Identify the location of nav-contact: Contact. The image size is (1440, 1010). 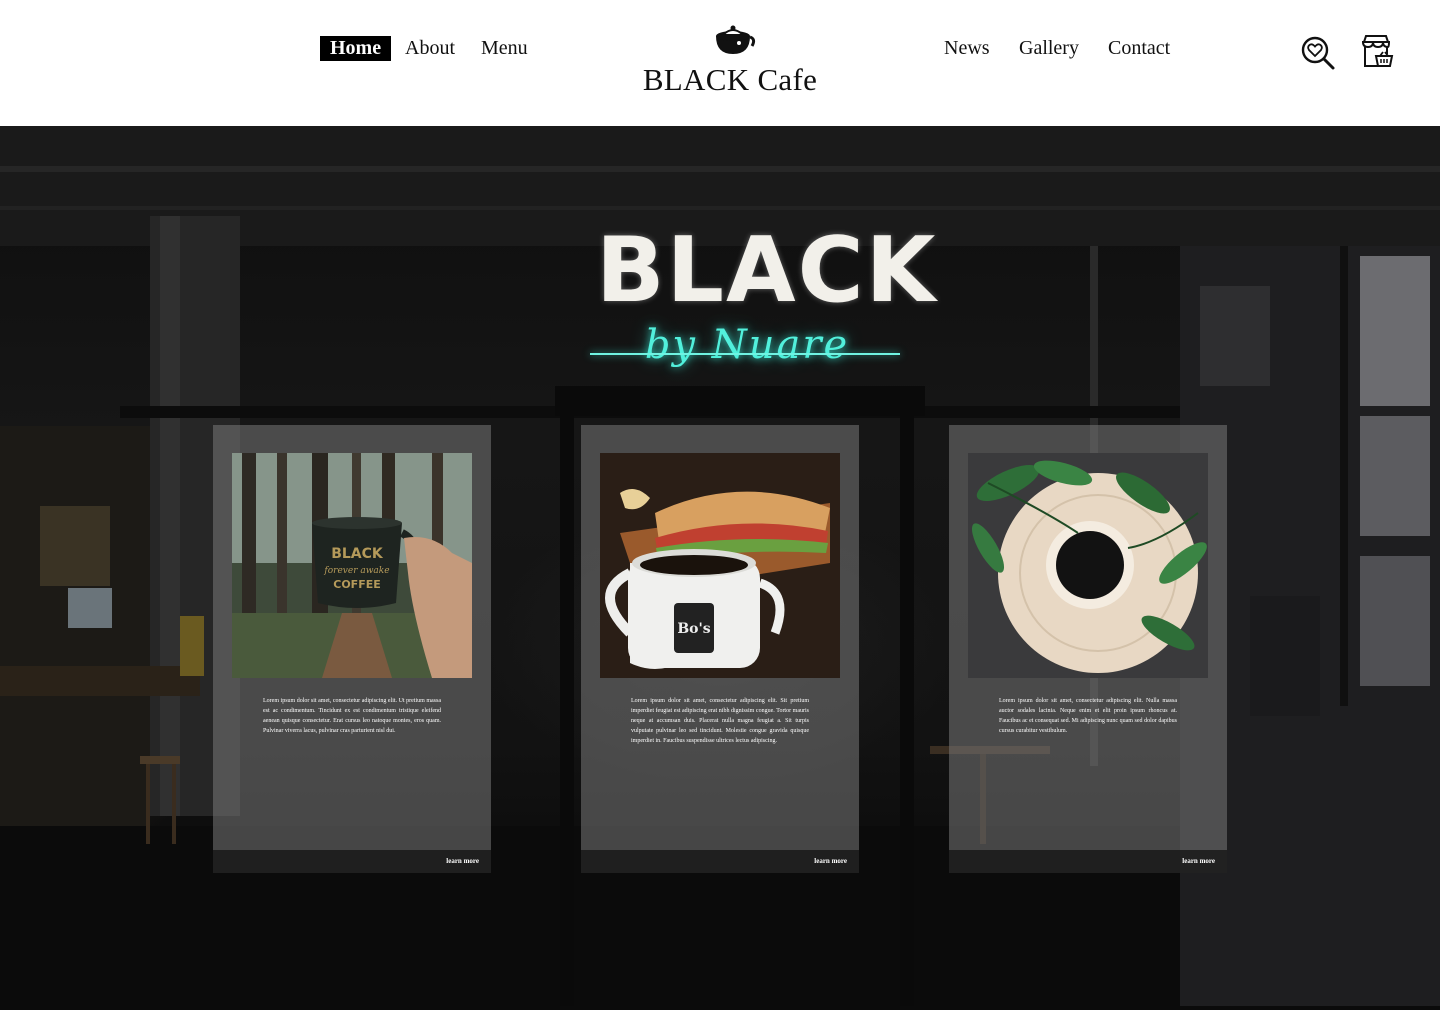
(1139, 48).